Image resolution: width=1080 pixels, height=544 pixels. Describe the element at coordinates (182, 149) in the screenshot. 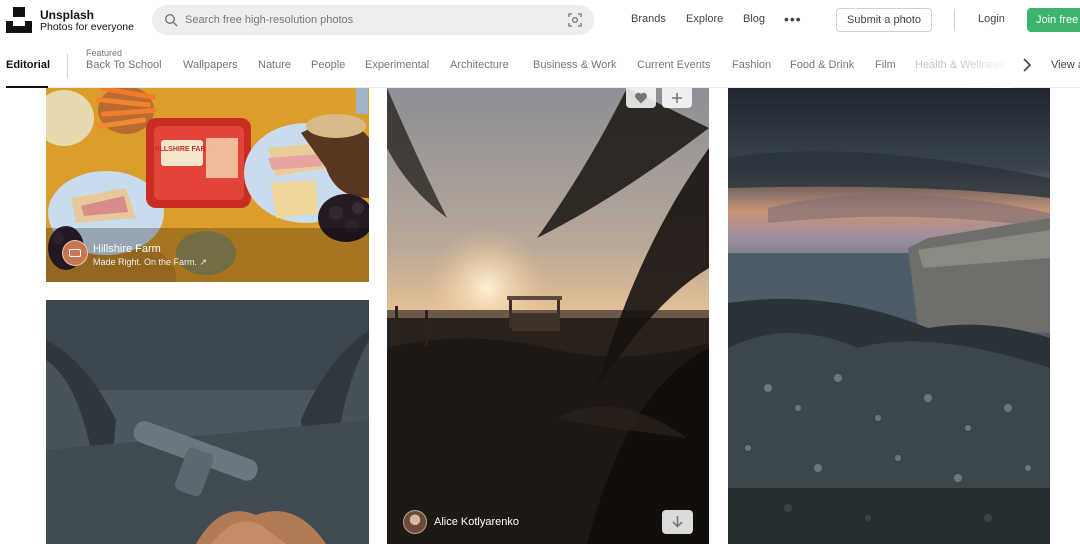

I see `package-label: HILLSHIRE FARM` at that location.